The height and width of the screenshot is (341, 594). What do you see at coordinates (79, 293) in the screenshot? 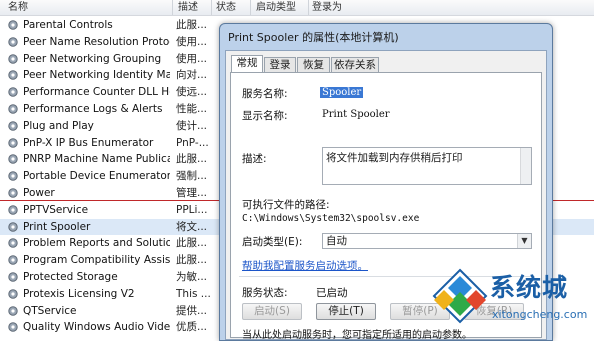
I see `service-name: Protexis Licensing V2` at bounding box center [79, 293].